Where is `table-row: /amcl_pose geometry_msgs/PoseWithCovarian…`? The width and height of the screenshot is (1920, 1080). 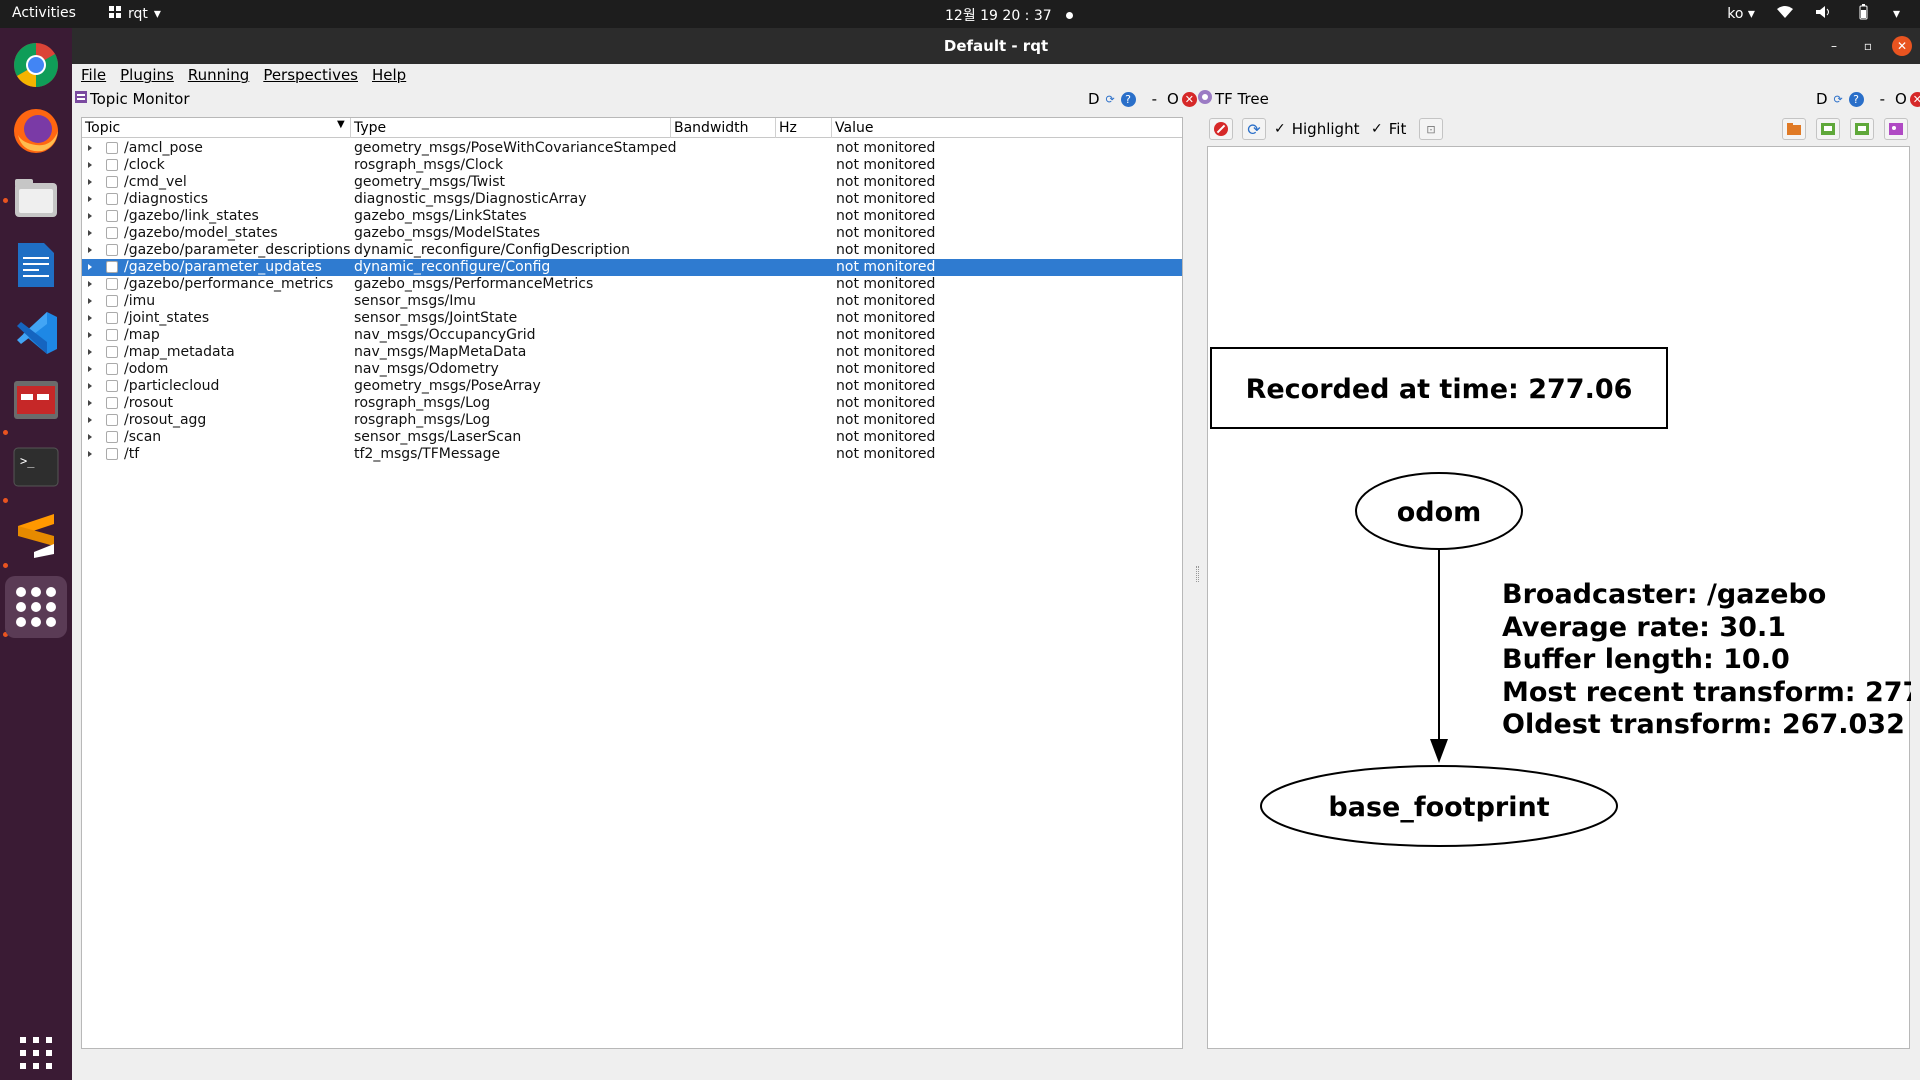 table-row: /amcl_pose geometry_msgs/PoseWithCovarian… is located at coordinates (632, 148).